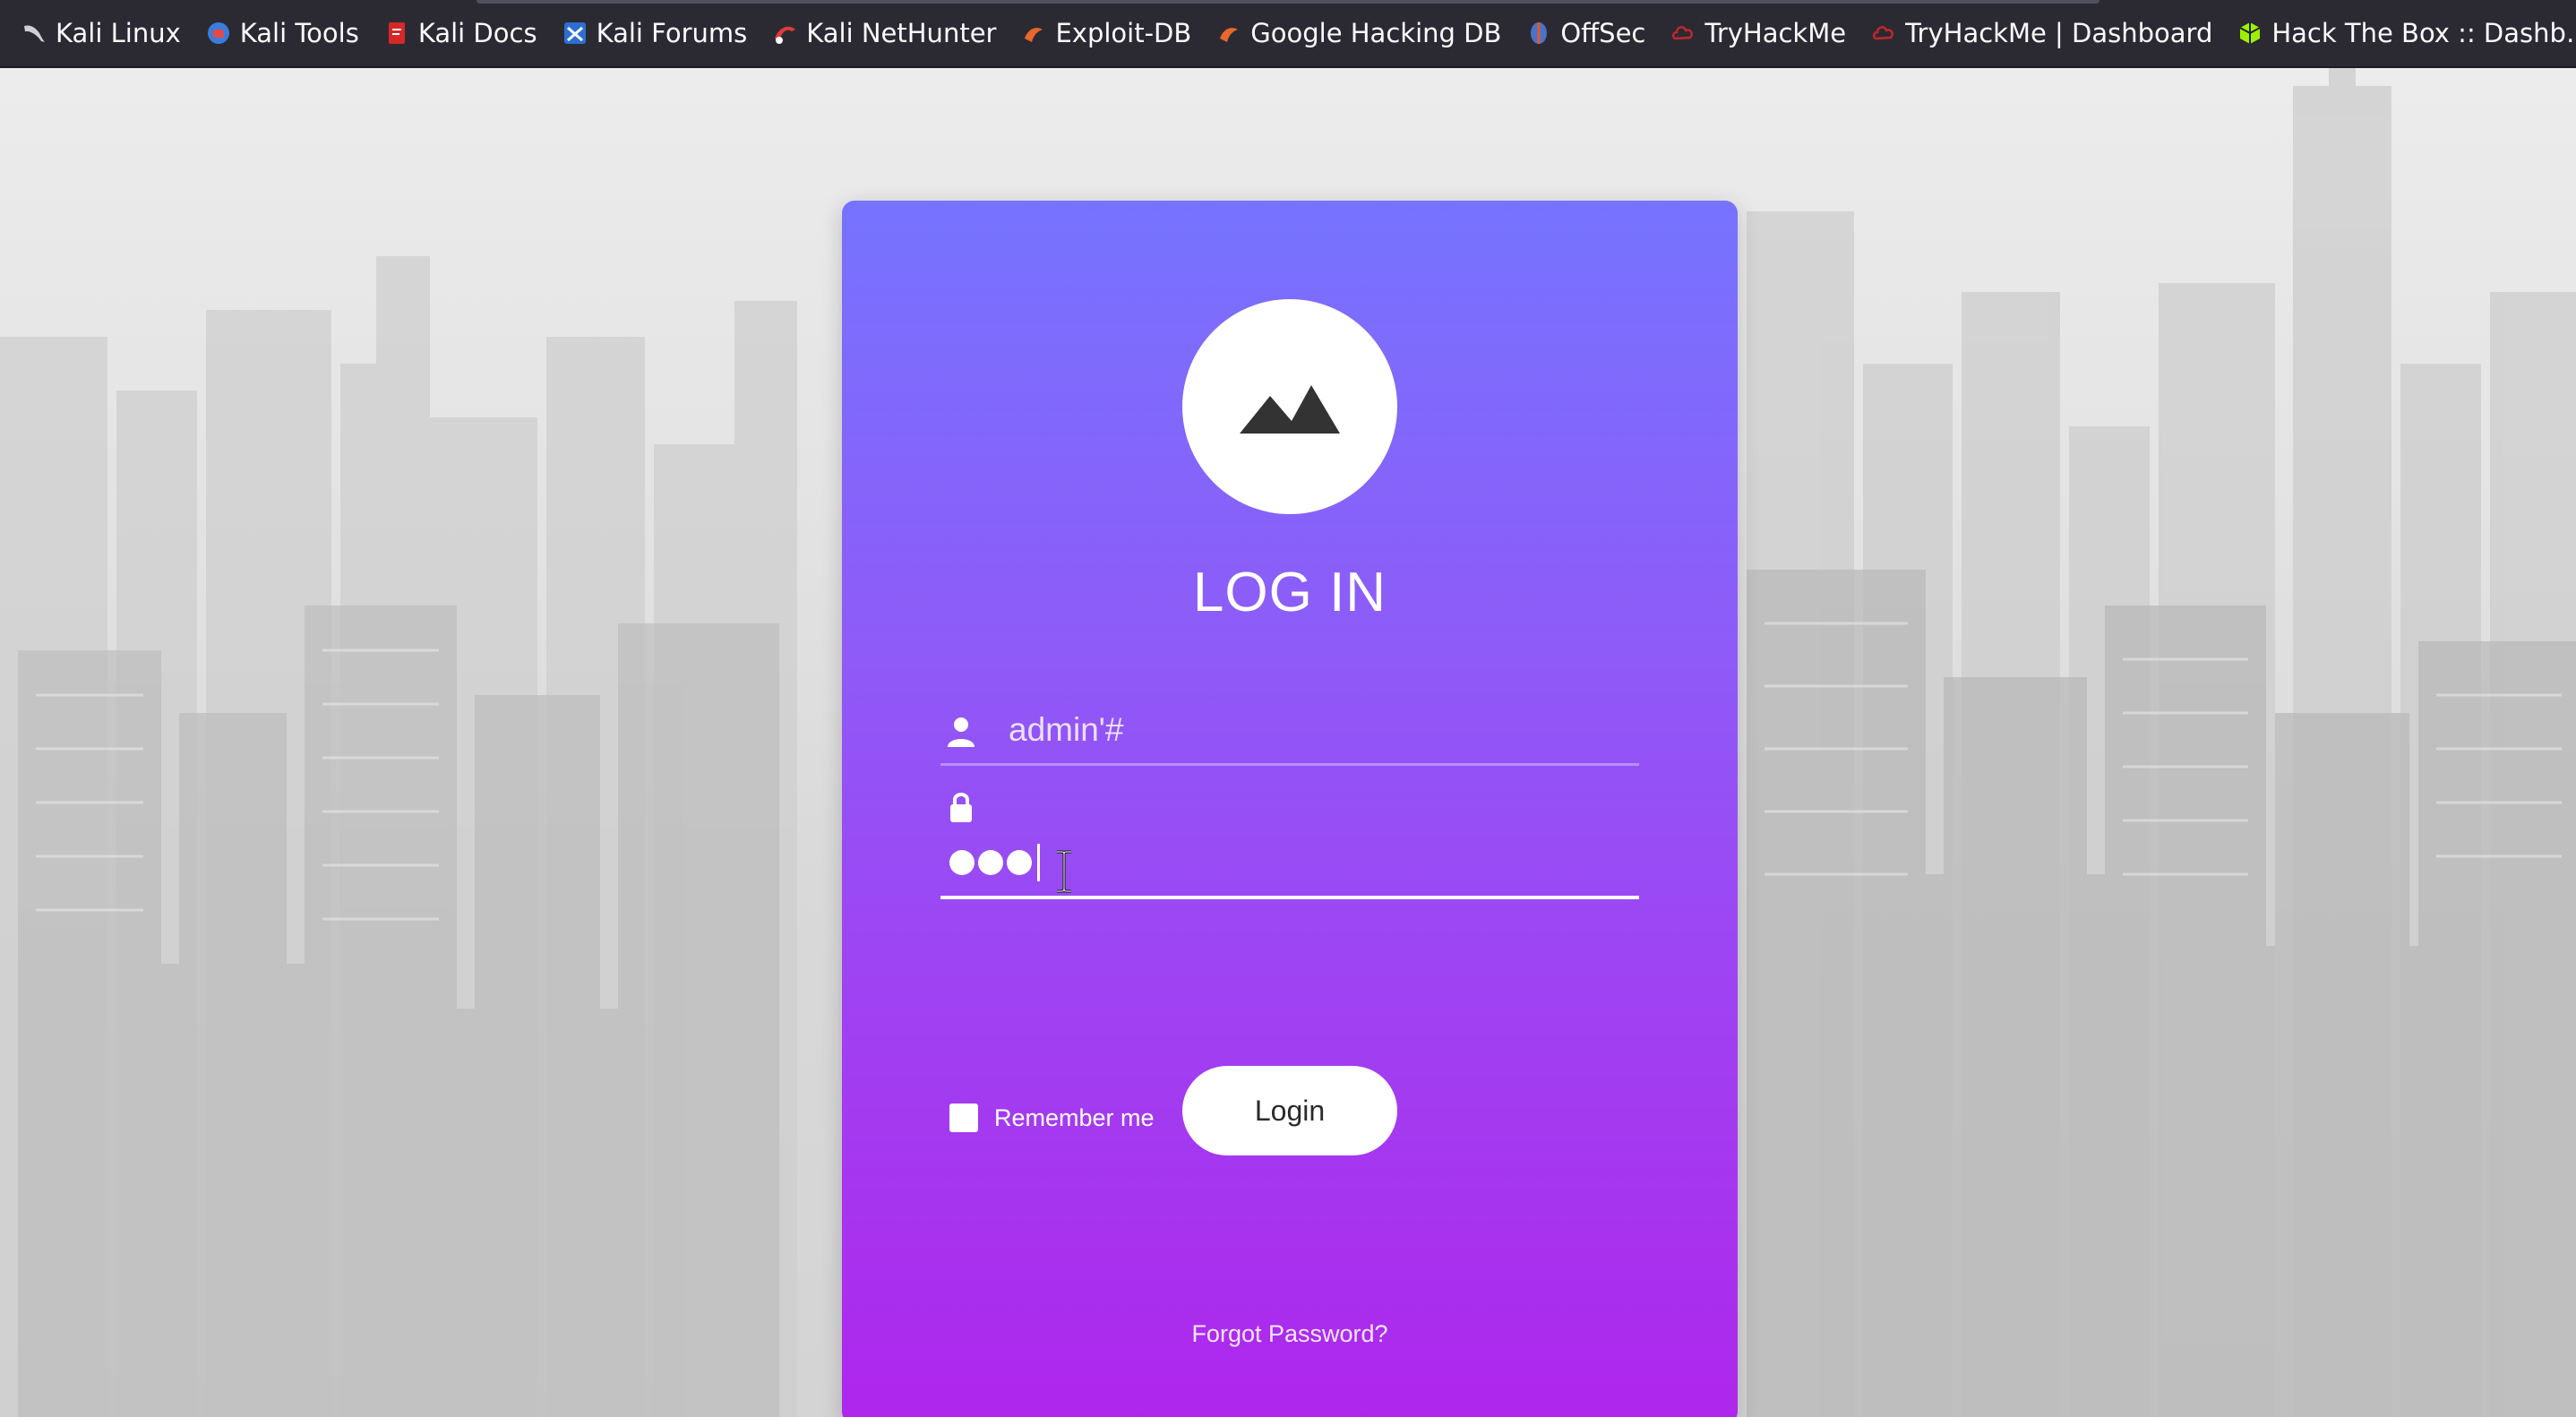 This screenshot has width=2576, height=1417. Describe the element at coordinates (1289, 592) in the screenshot. I see `page-title: LOG IN` at that location.